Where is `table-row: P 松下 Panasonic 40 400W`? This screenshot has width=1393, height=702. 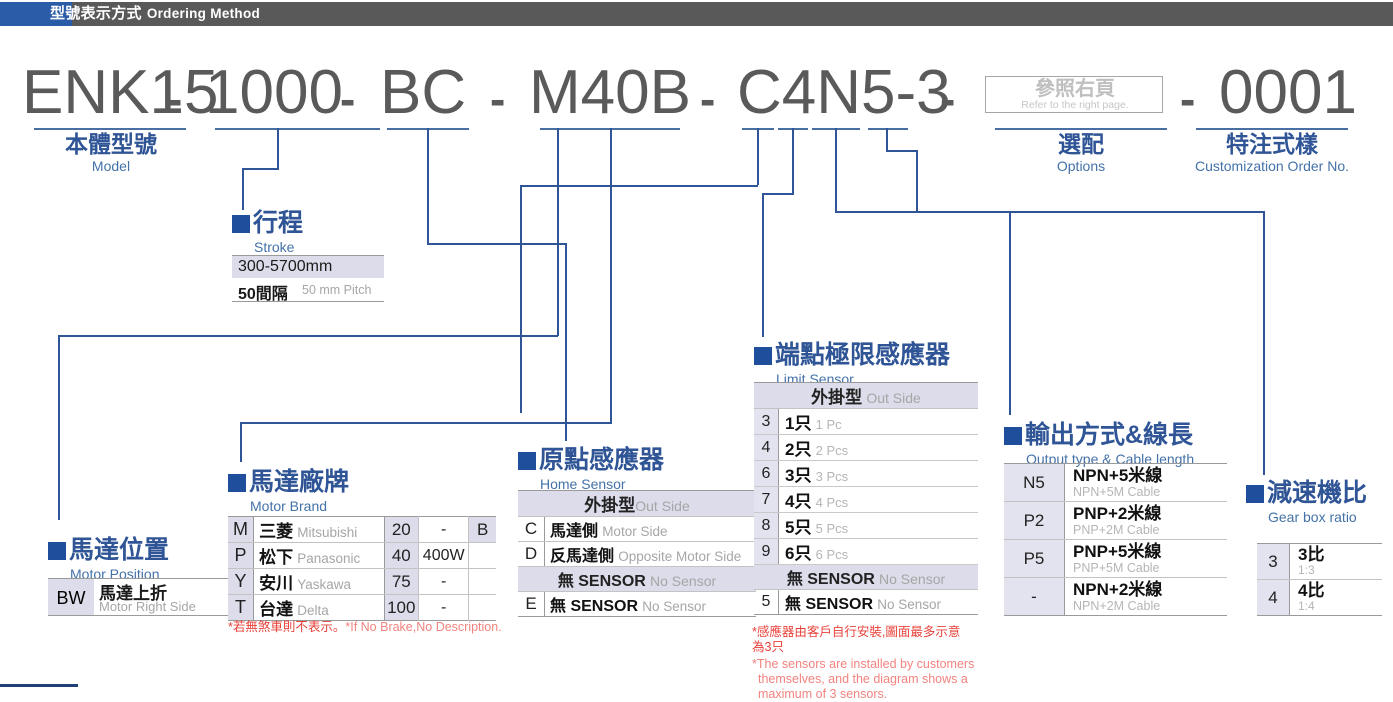
table-row: P 松下 Panasonic 40 400W is located at coordinates (362, 555).